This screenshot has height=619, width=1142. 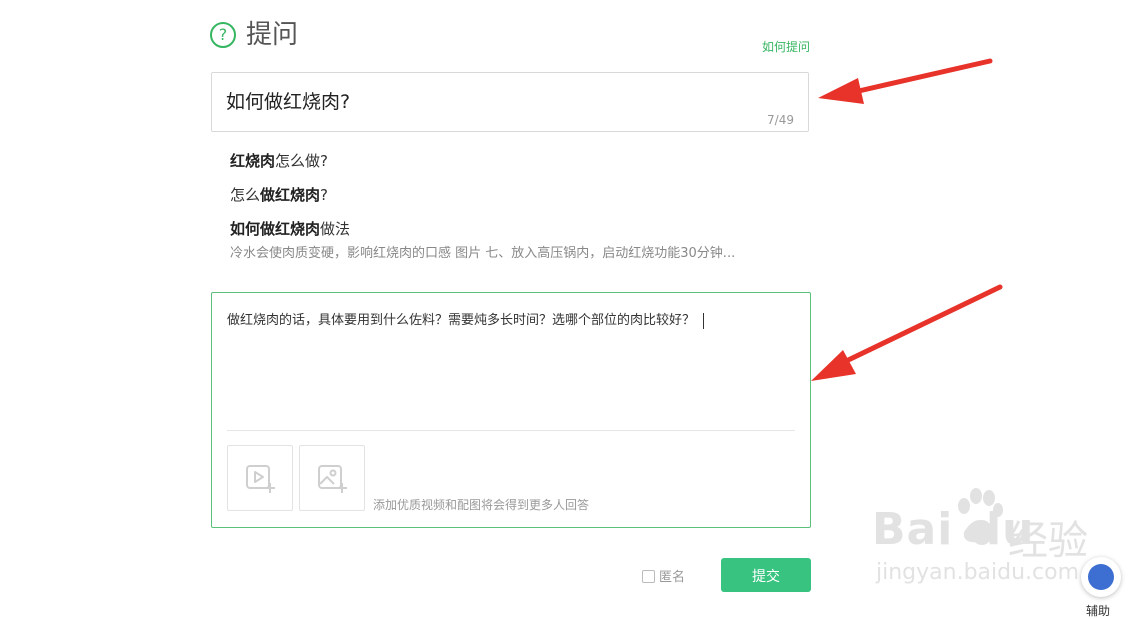 I want to click on assist-label: 辅助, so click(x=1098, y=611).